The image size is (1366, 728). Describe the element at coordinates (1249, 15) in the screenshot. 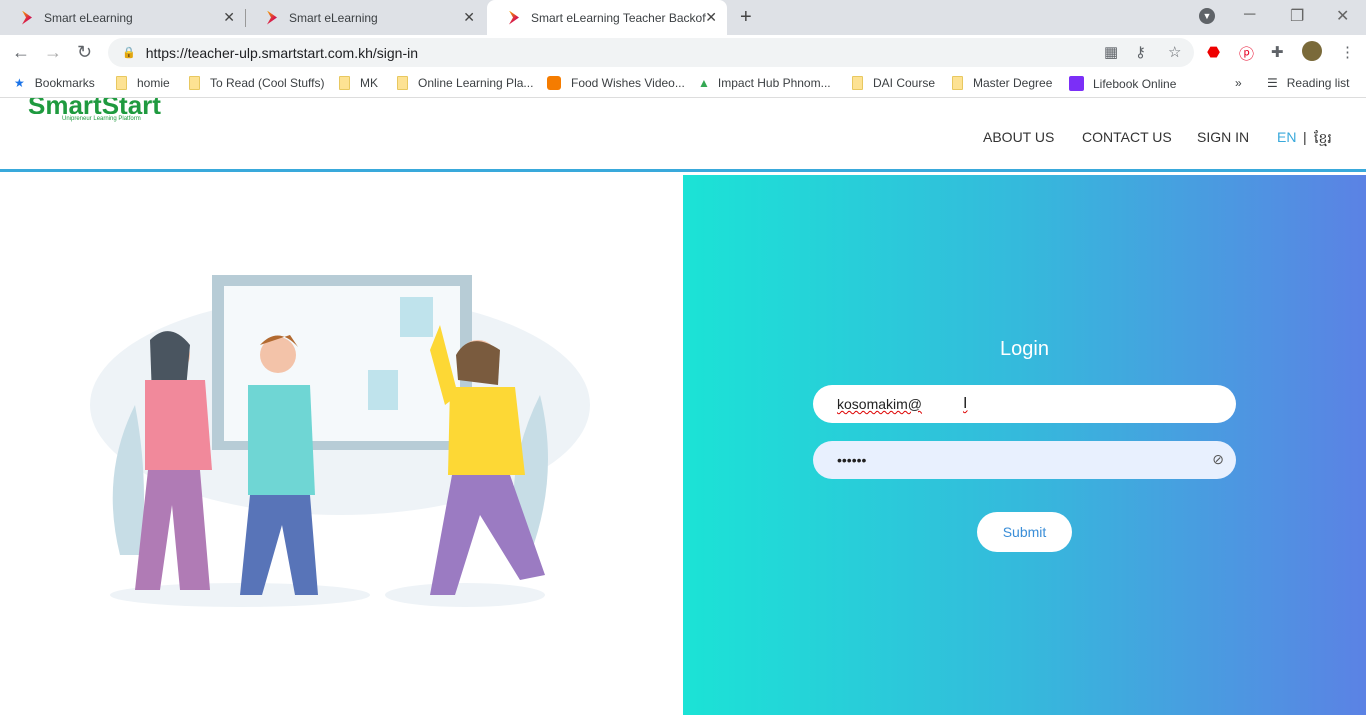

I see `minimize-icon: ─` at that location.